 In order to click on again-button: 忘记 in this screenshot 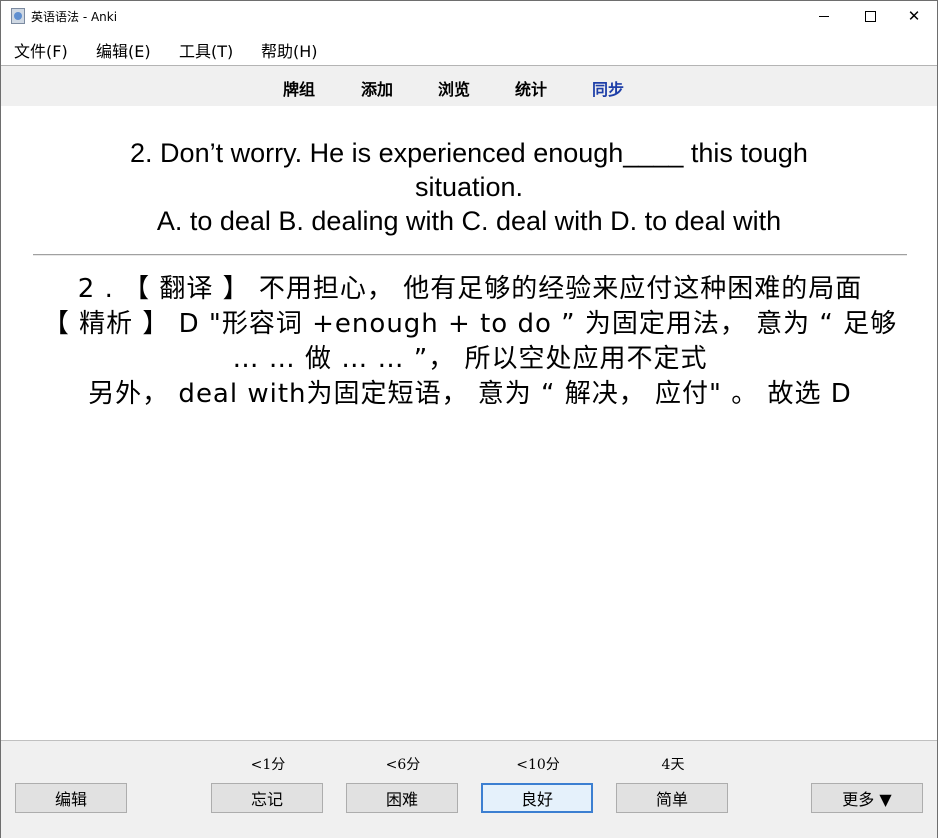, I will do `click(267, 798)`.